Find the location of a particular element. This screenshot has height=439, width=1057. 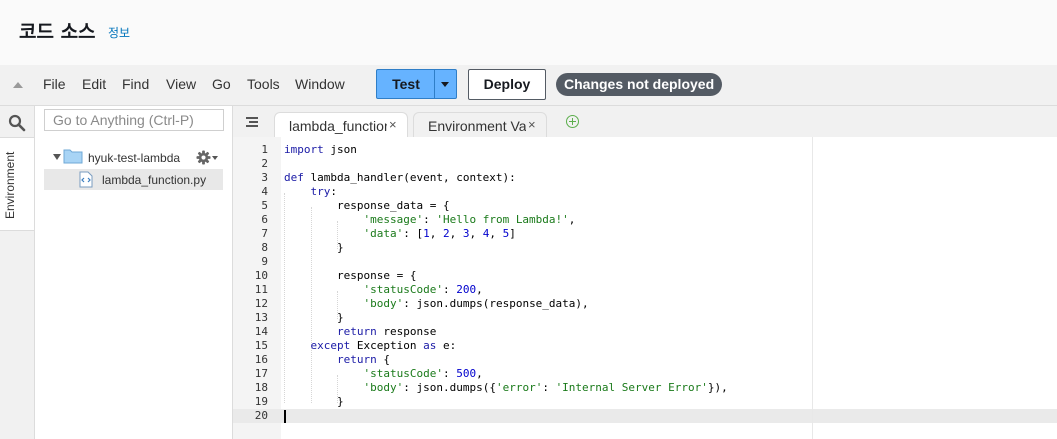

code-line: 12 'body': json.dumps(response_data), is located at coordinates (645, 304).